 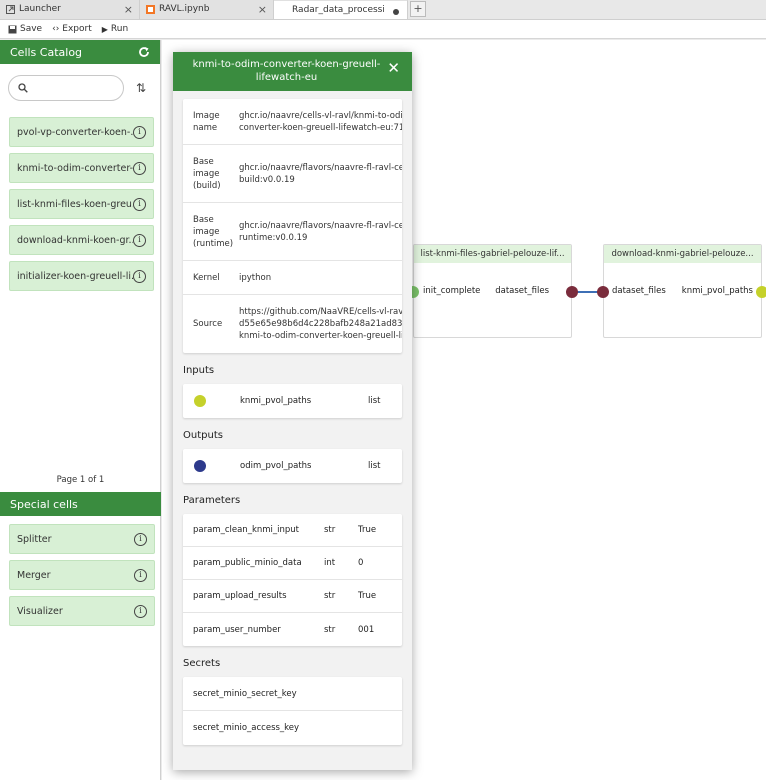 What do you see at coordinates (247, 563) in the screenshot?
I see `param-name: param_public_minio_data` at bounding box center [247, 563].